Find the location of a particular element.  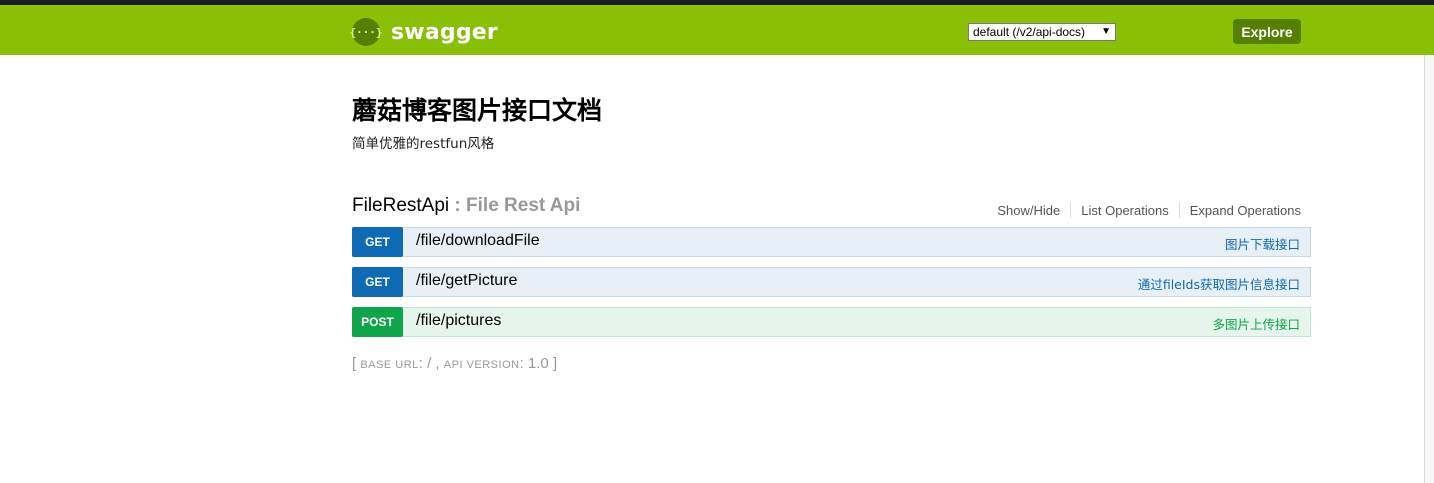

base-url-value: : / , is located at coordinates (431, 363).